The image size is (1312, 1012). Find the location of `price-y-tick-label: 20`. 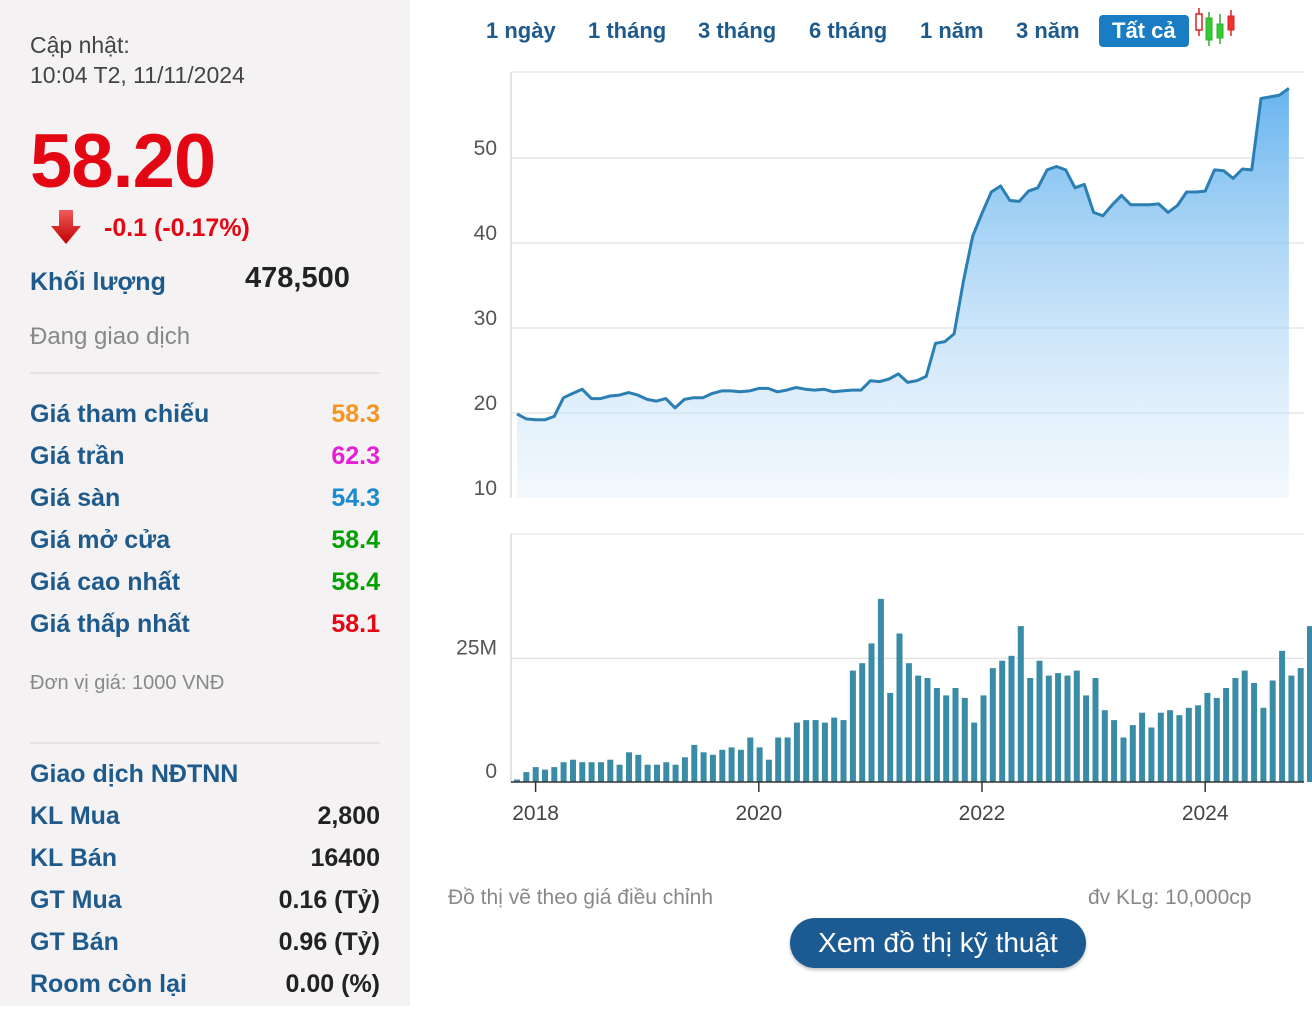

price-y-tick-label: 20 is located at coordinates (485, 403).